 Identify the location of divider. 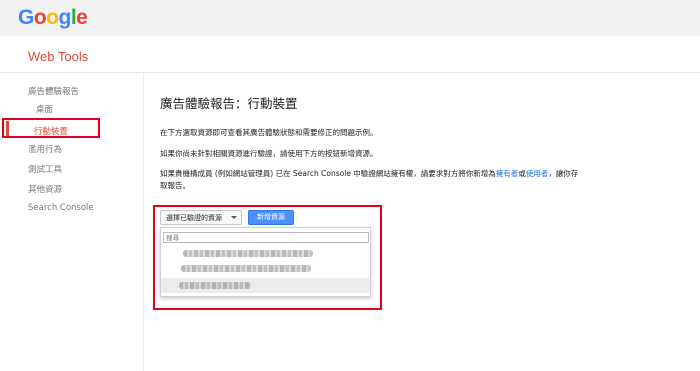
(143, 221).